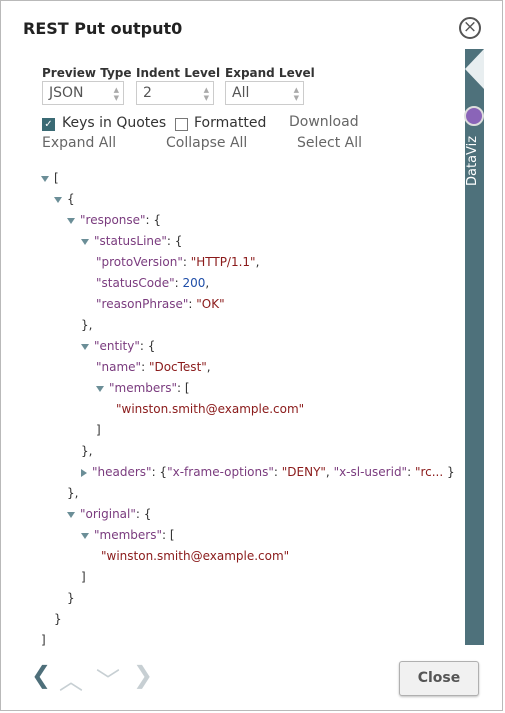 This screenshot has height=713, width=505. Describe the element at coordinates (175, 93) in the screenshot. I see `indent-level-select: 2 ▲ ▼` at that location.